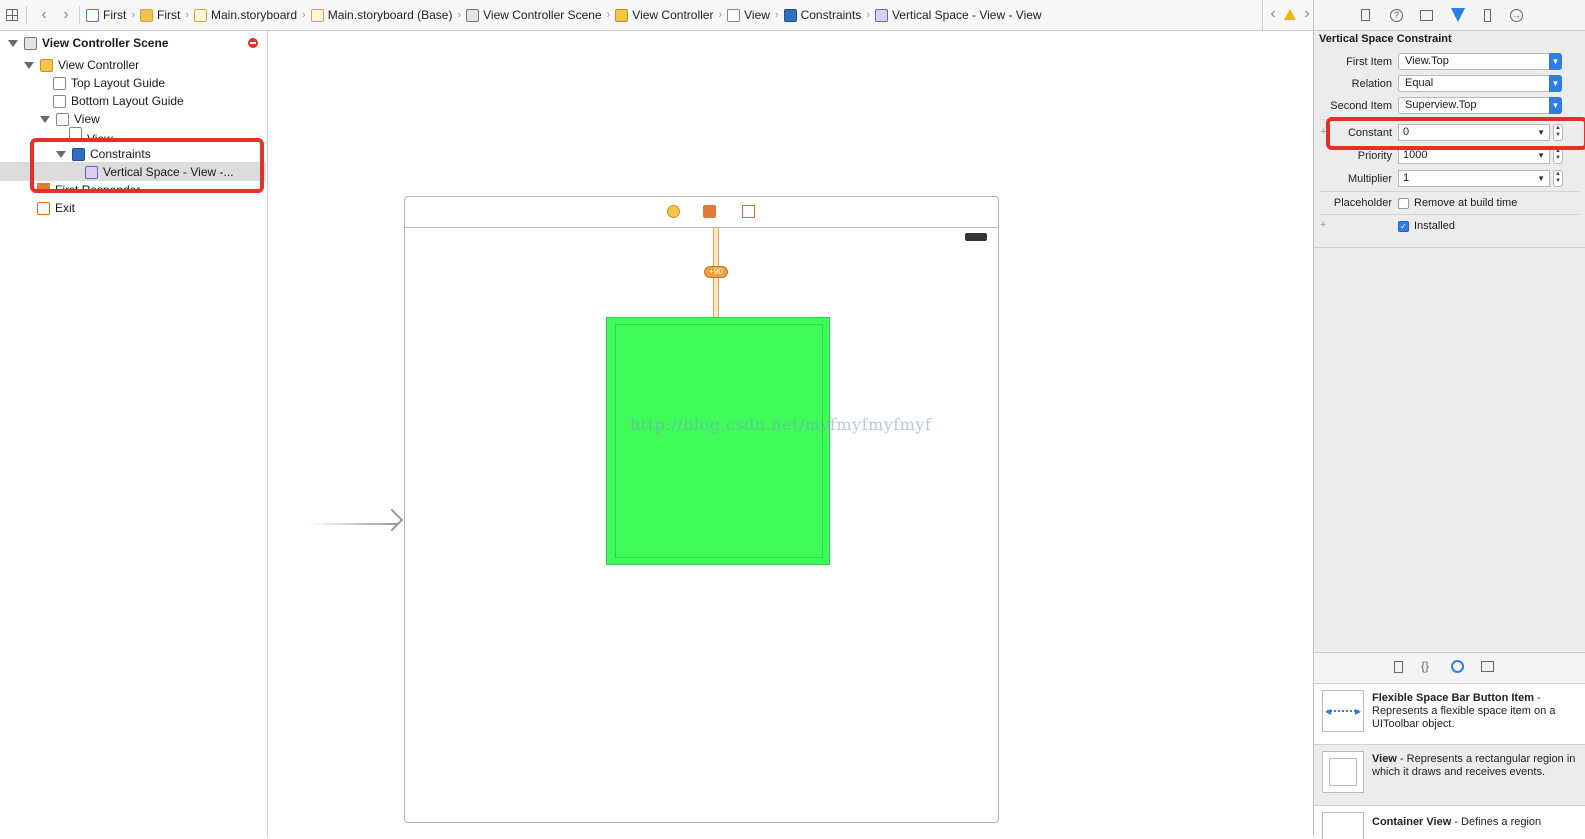  What do you see at coordinates (1273, 14) in the screenshot?
I see `issue-prev-icon: ‹` at bounding box center [1273, 14].